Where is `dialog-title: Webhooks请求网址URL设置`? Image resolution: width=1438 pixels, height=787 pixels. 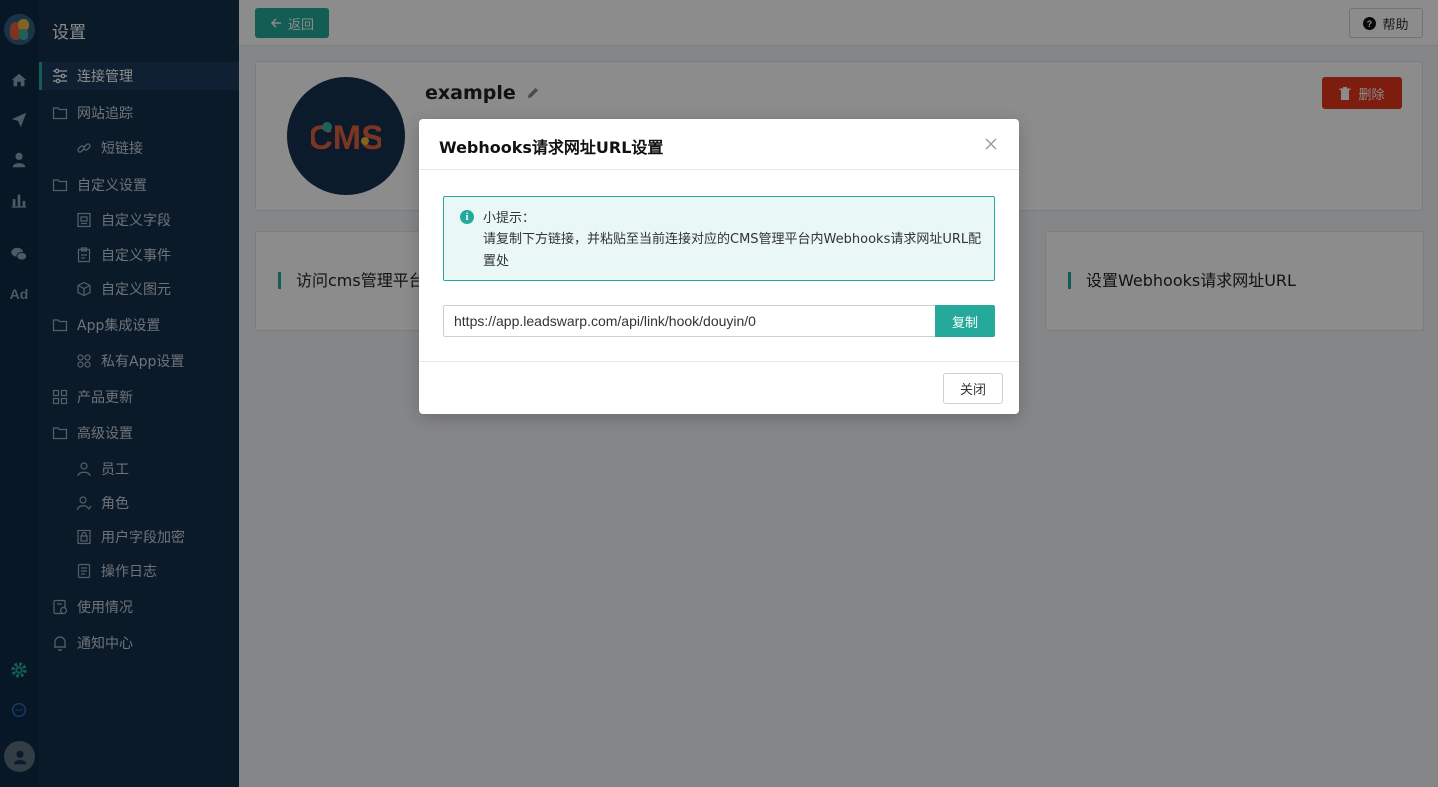
dialog-title: Webhooks请求网址URL设置 is located at coordinates (551, 147).